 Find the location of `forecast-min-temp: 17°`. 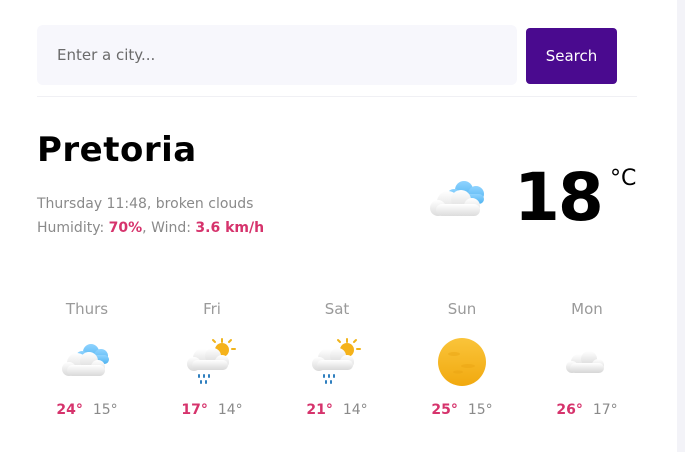

forecast-min-temp: 17° is located at coordinates (605, 410).